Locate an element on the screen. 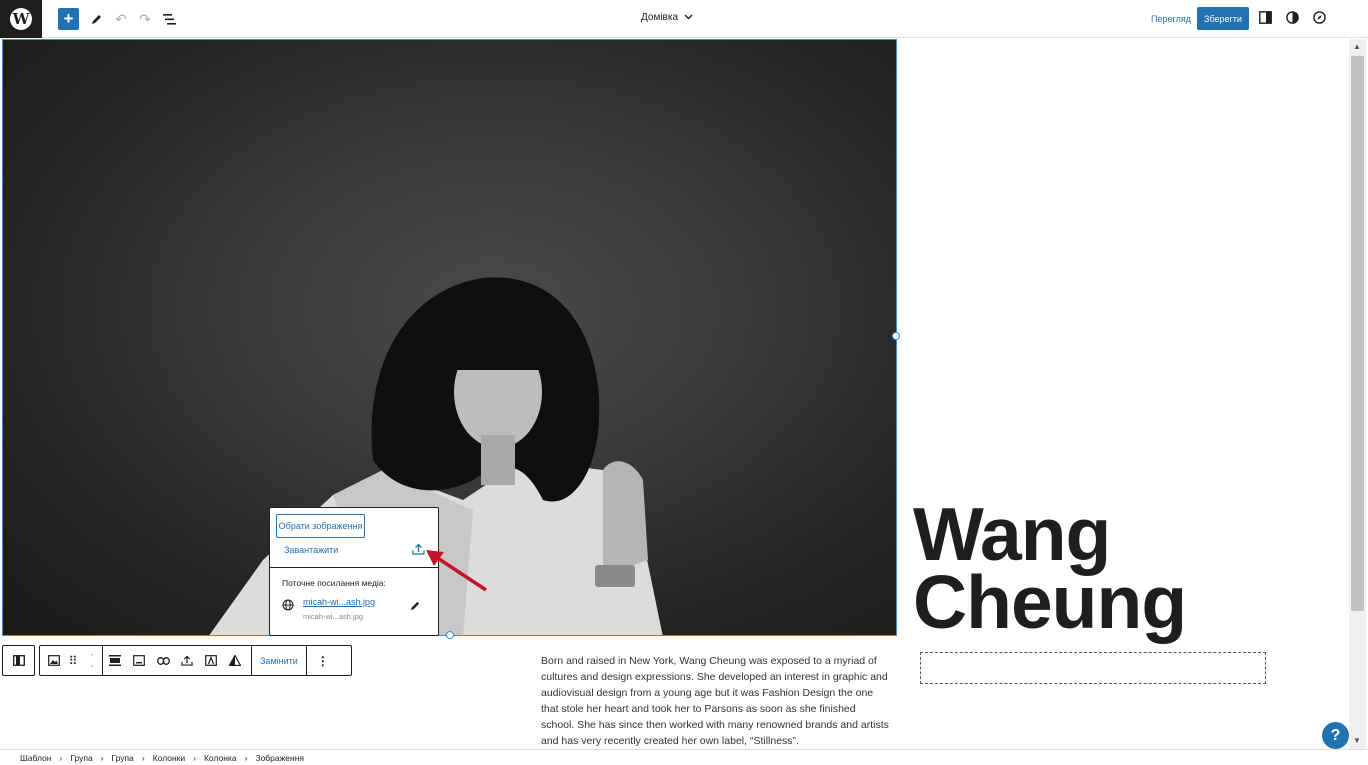 The width and height of the screenshot is (1368, 765). styles-icon is located at coordinates (1293, 18).